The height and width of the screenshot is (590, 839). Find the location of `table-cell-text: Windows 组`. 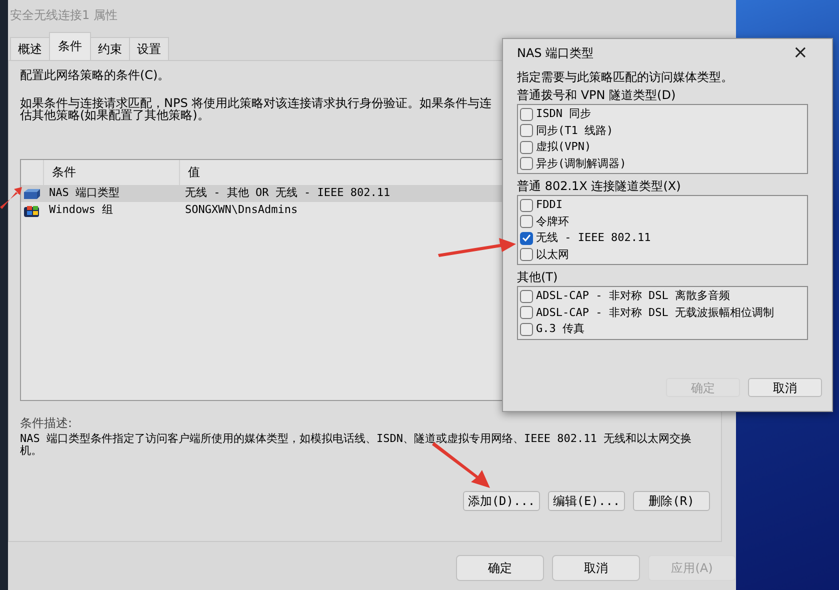

table-cell-text: Windows 组 is located at coordinates (81, 210).